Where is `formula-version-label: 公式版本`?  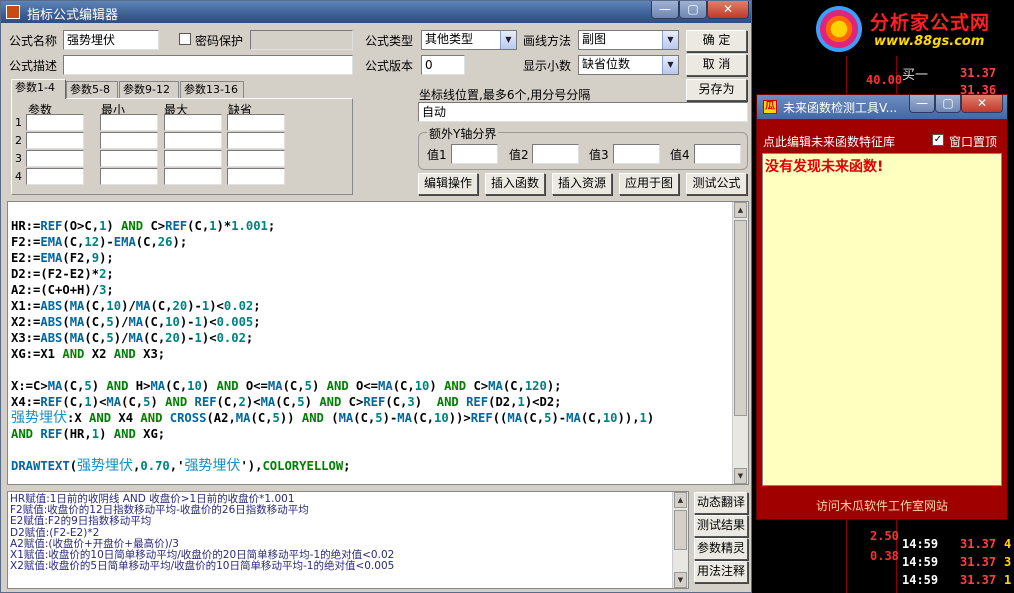
formula-version-label: 公式版本 is located at coordinates (389, 66).